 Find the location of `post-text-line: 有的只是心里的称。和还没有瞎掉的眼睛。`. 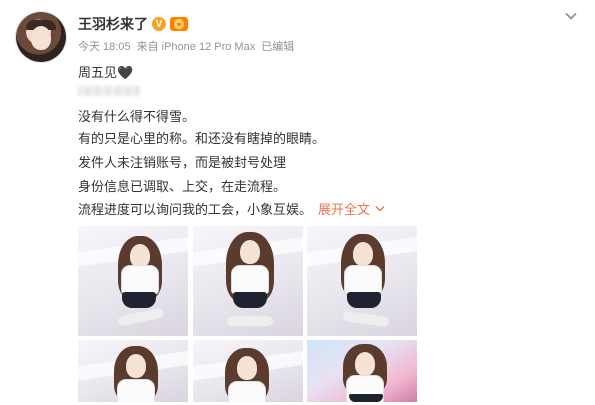

post-text-line: 有的只是心里的称。和还没有瞎掉的眼睛。 is located at coordinates (202, 138).